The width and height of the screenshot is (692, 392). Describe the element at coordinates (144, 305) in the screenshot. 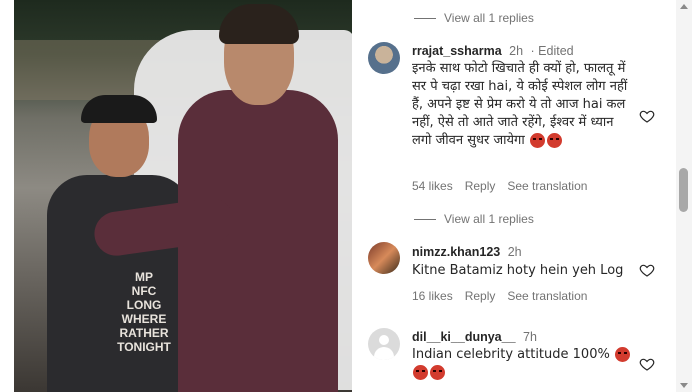

I see `shirt-line: LONG` at that location.